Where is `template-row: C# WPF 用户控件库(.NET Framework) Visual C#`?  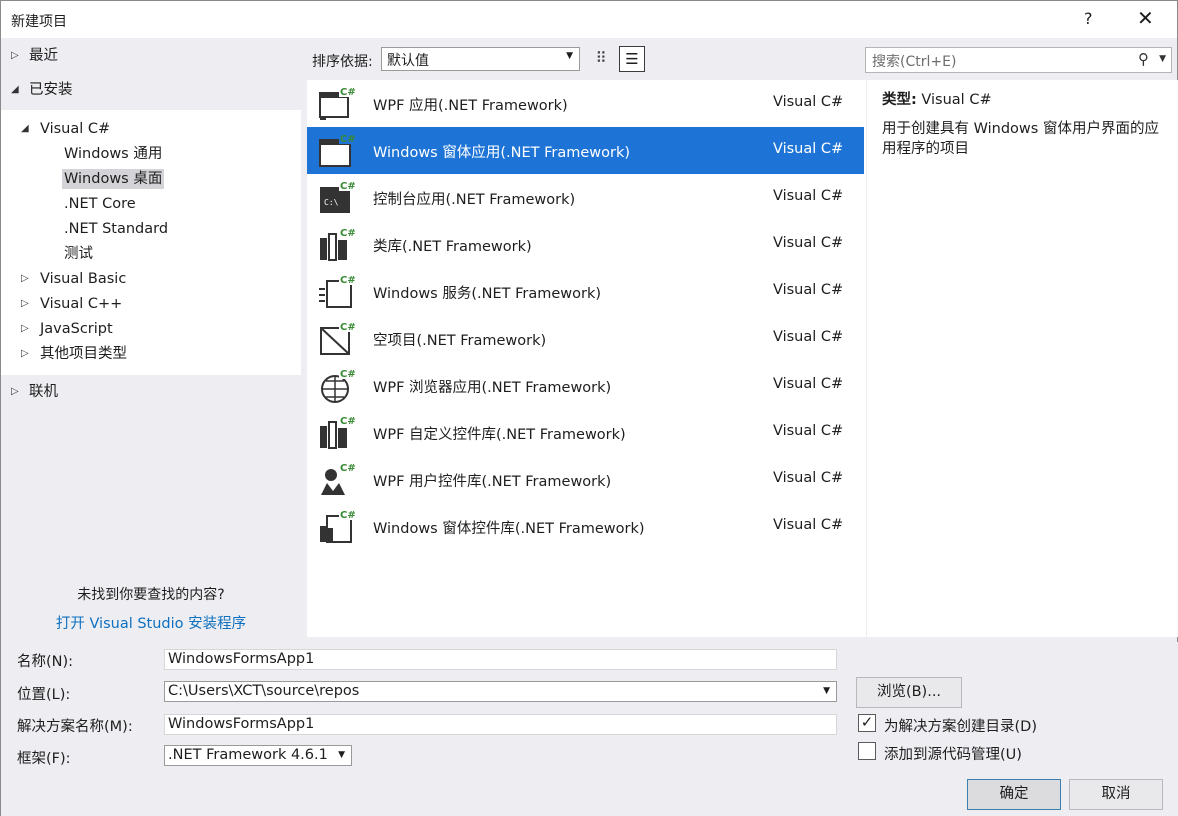 template-row: C# WPF 用户控件库(.NET Framework) Visual C# is located at coordinates (585, 479).